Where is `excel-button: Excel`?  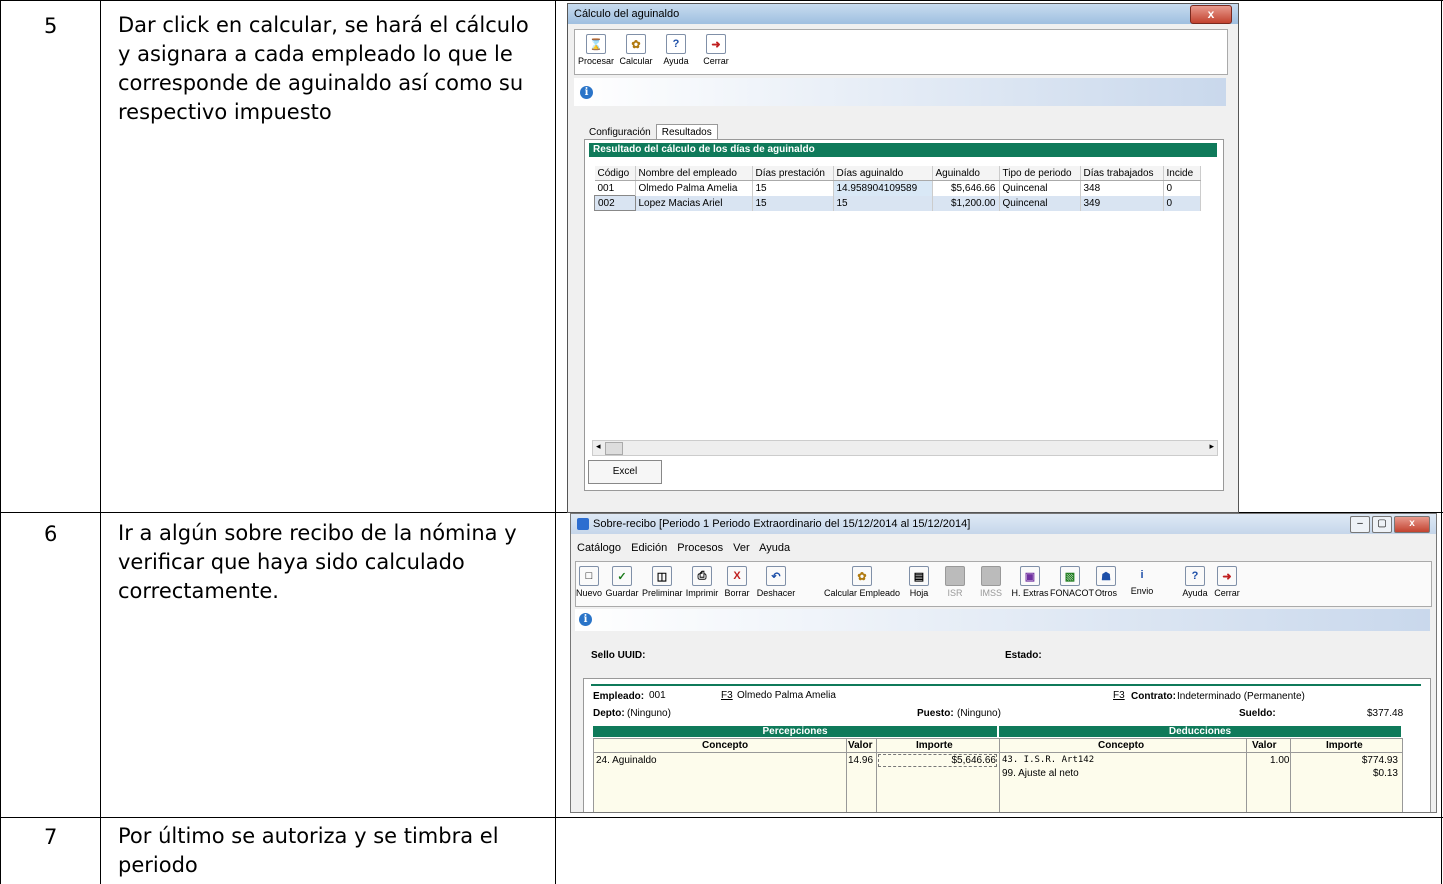
excel-button: Excel is located at coordinates (625, 472).